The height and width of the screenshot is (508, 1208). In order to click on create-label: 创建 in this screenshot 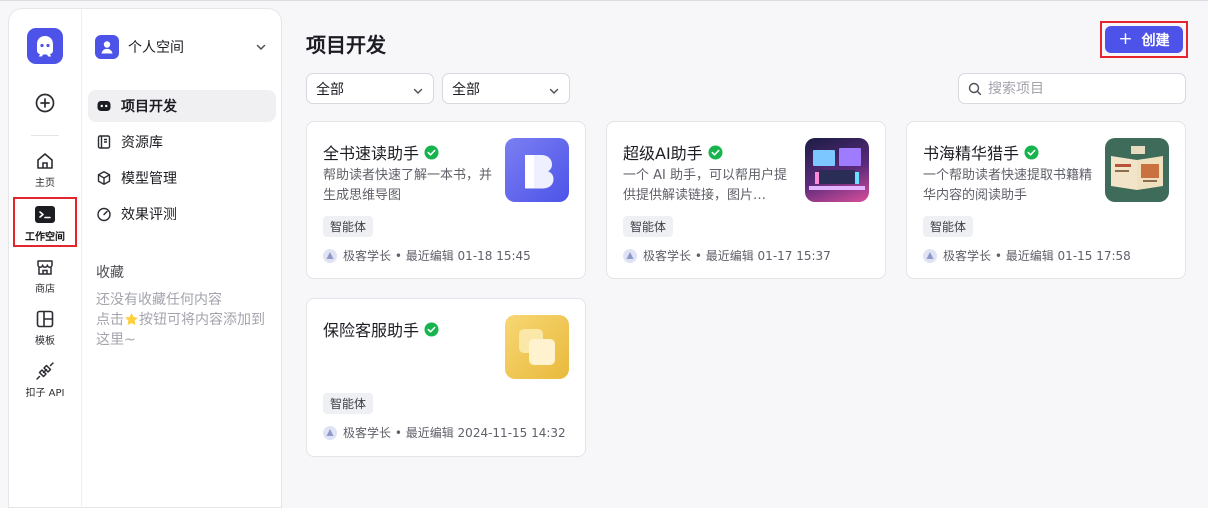, I will do `click(1155, 40)`.